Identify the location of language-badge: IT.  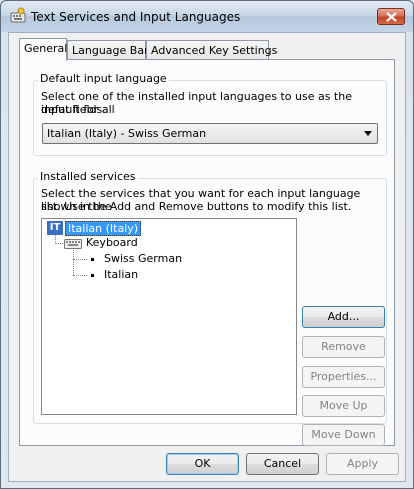
(55, 228).